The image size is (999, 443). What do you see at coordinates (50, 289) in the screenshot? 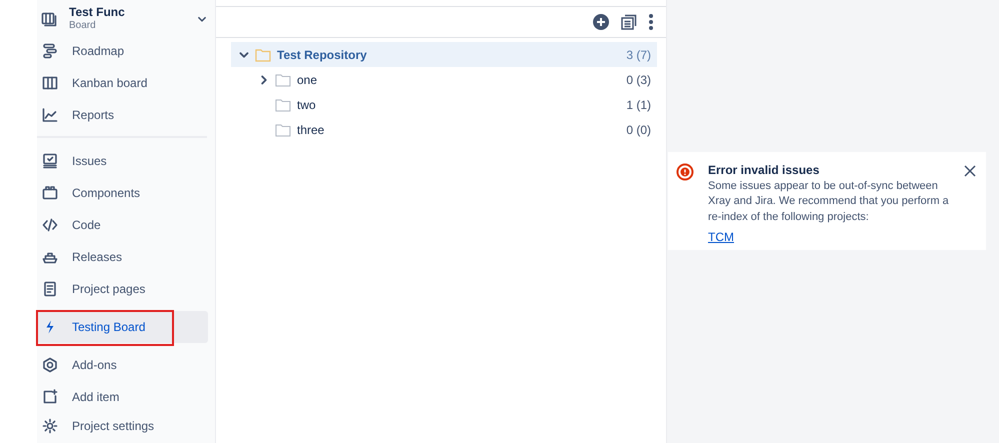
I see `page-icon` at bounding box center [50, 289].